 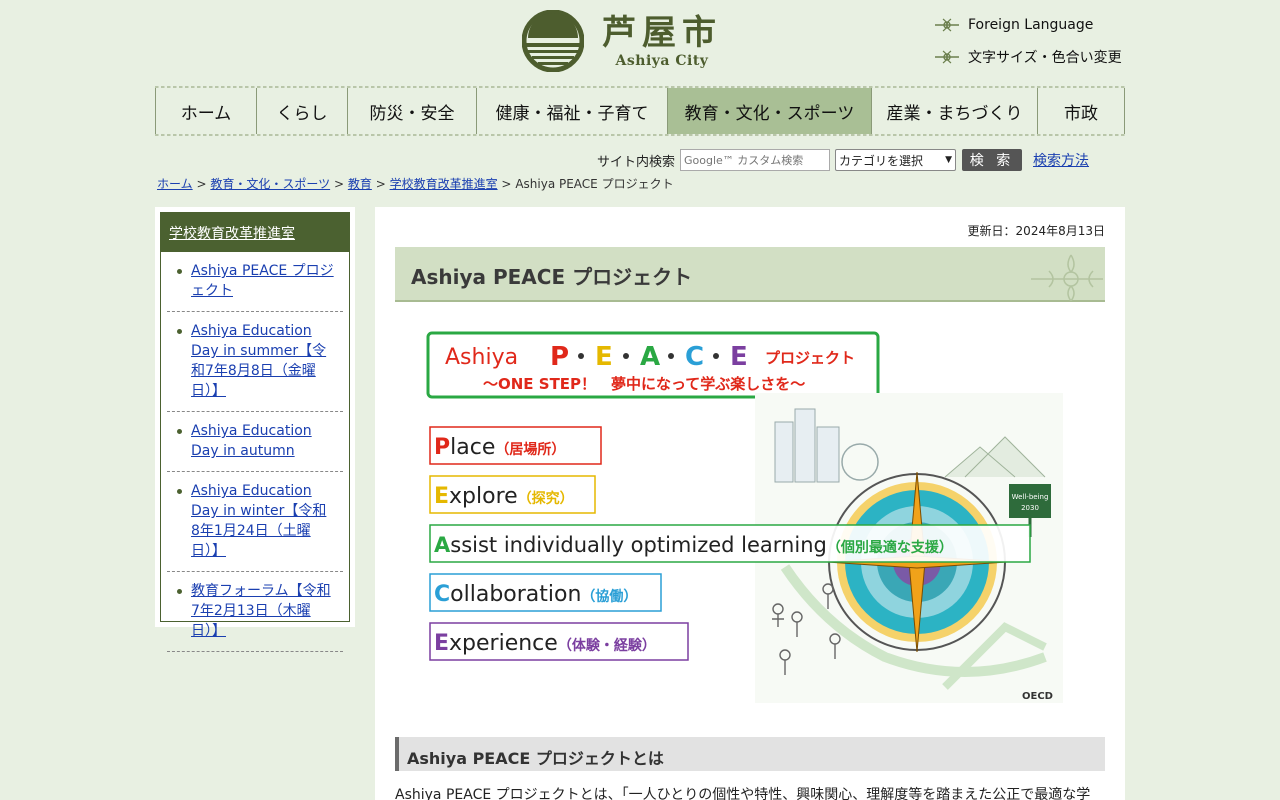 I want to click on text-size-color-link: 文字サイズ・色合い変更, so click(x=1028, y=57).